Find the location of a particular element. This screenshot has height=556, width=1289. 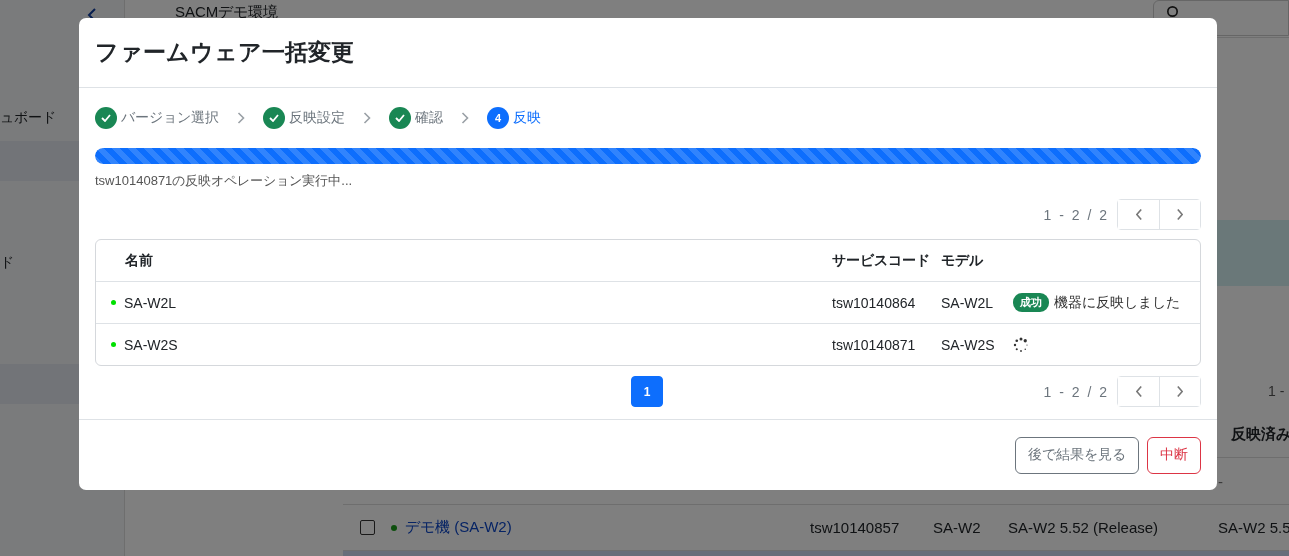

table-cell: SA-W2 5.52 (Release) is located at coordinates (1083, 527).